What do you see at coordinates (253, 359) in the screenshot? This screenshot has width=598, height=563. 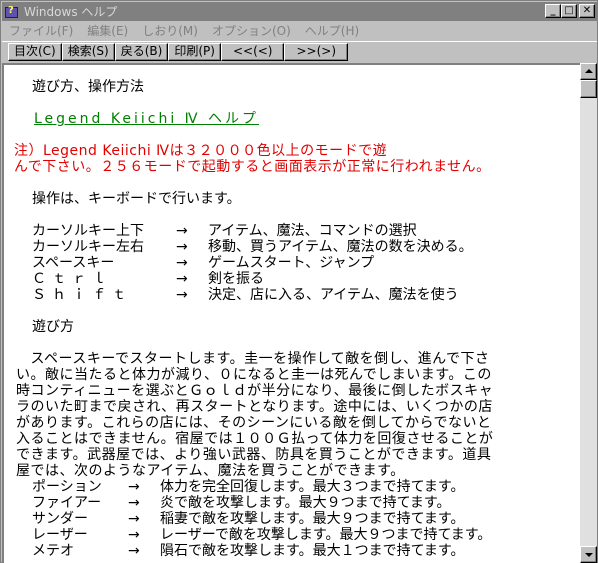 I see `paragraph-line: スペースキーでスタートします。圭一を操作して敵を倒し、進んで下さ` at bounding box center [253, 359].